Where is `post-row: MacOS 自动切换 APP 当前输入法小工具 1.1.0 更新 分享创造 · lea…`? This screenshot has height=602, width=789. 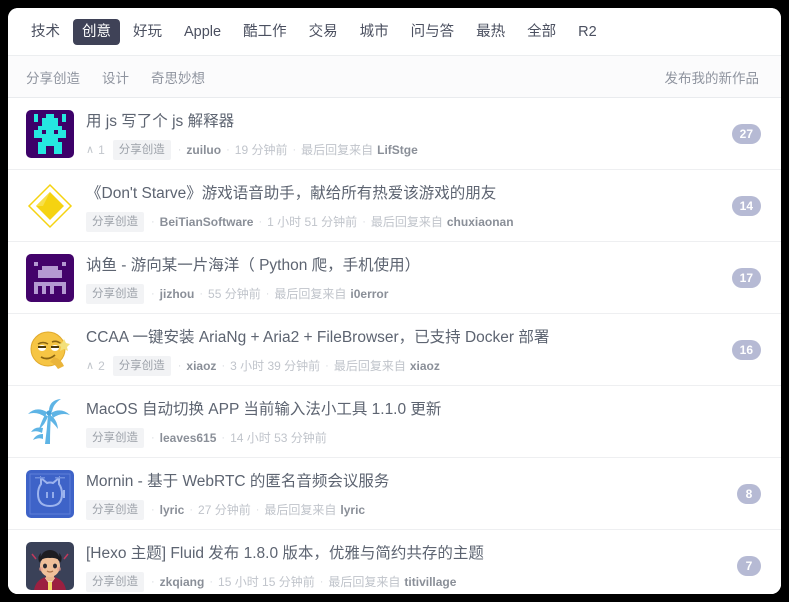 post-row: MacOS 自动切换 APP 当前输入法小工具 1.1.0 更新 分享创造 · lea… is located at coordinates (394, 422).